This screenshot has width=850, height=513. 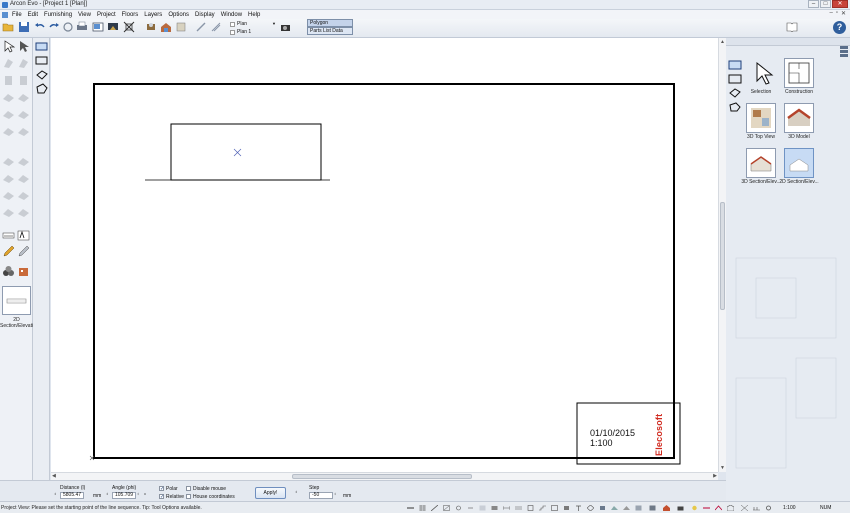 What do you see at coordinates (40, 27) in the screenshot?
I see `undo-icon` at bounding box center [40, 27].